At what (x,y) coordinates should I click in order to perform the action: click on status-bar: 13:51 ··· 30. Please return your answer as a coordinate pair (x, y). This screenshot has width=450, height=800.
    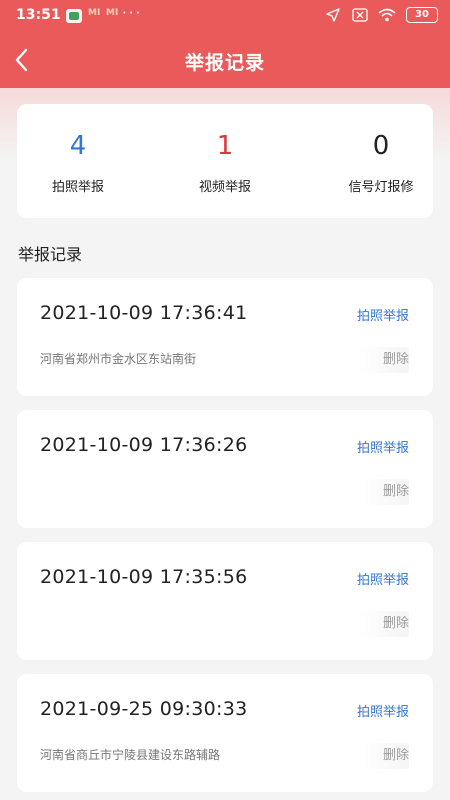
    Looking at the image, I should click on (225, 16).